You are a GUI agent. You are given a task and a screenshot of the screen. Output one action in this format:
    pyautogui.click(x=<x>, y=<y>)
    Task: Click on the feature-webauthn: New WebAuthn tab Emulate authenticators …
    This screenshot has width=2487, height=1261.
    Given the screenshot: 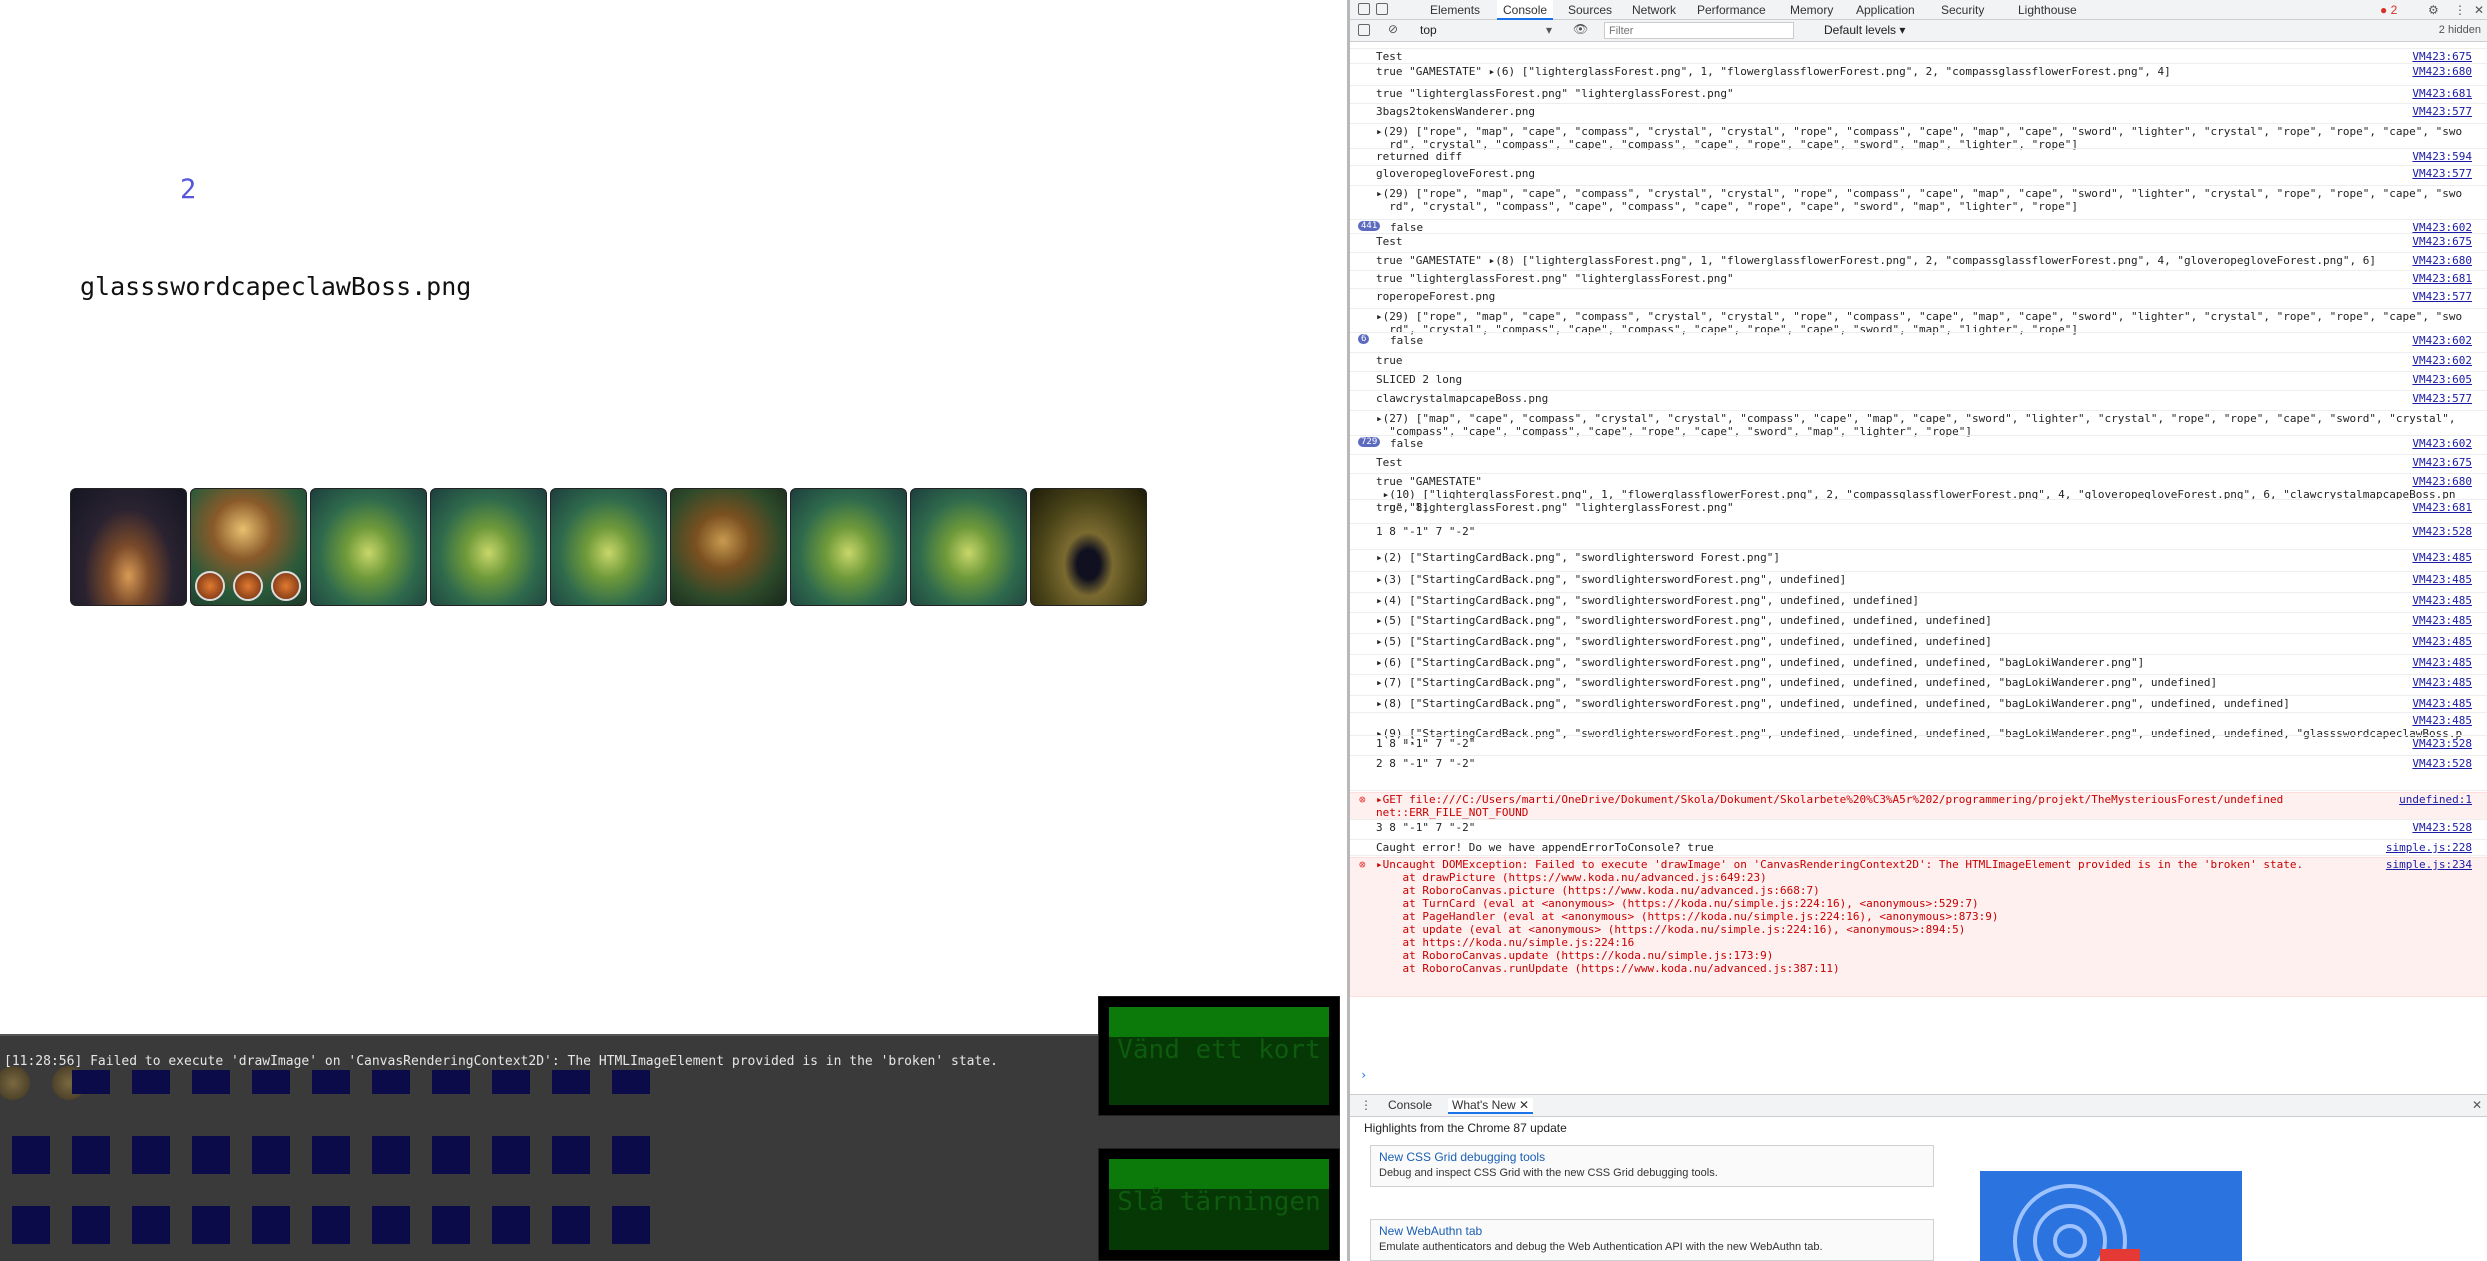 What is the action you would take?
    pyautogui.click(x=1652, y=1240)
    